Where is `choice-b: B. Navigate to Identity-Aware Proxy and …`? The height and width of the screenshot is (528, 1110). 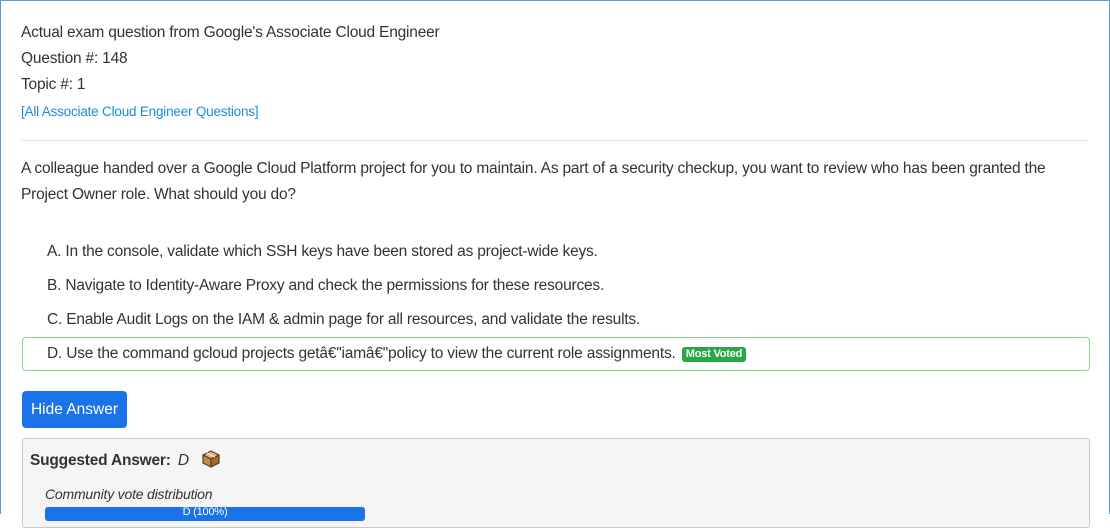
choice-b: B. Navigate to Identity-Aware Proxy and … is located at coordinates (556, 286).